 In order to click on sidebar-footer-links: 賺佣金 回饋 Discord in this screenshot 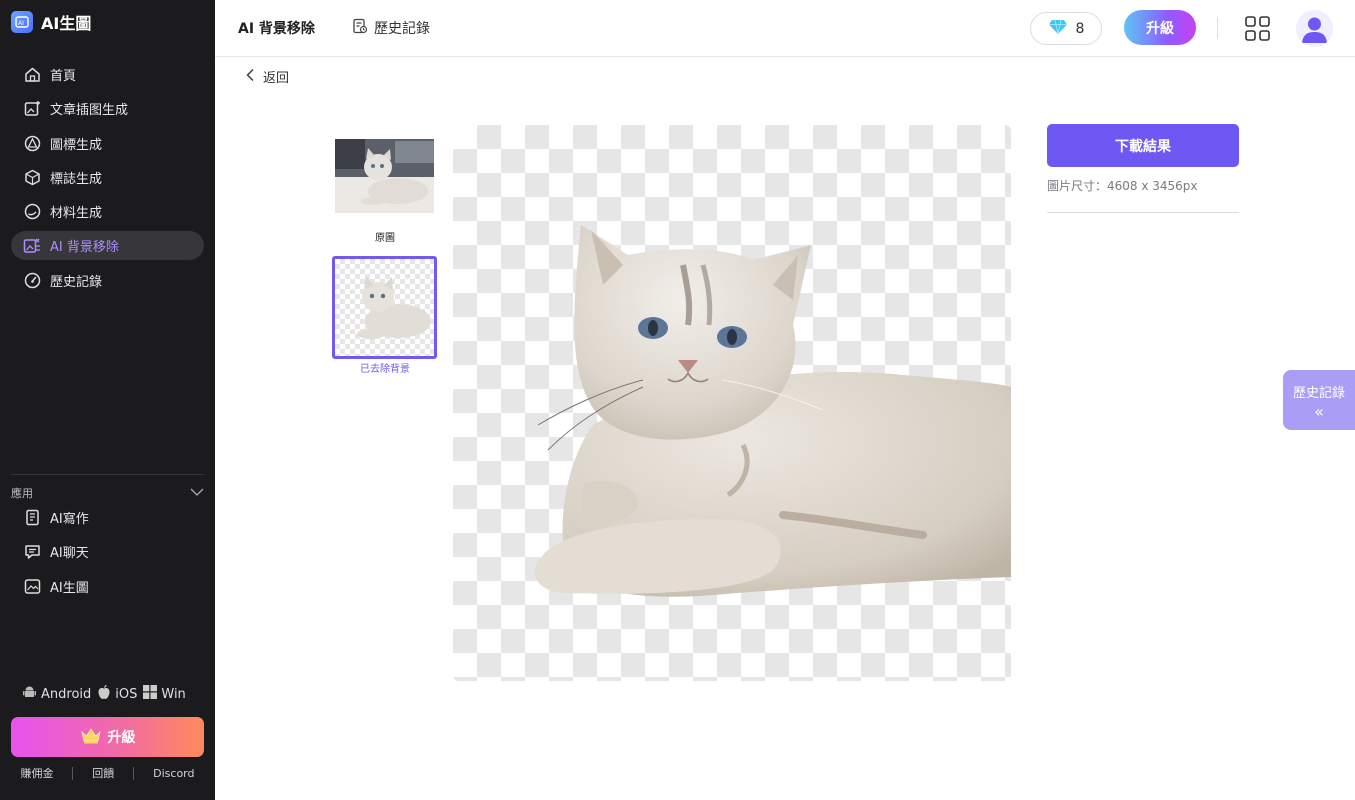, I will do `click(107, 773)`.